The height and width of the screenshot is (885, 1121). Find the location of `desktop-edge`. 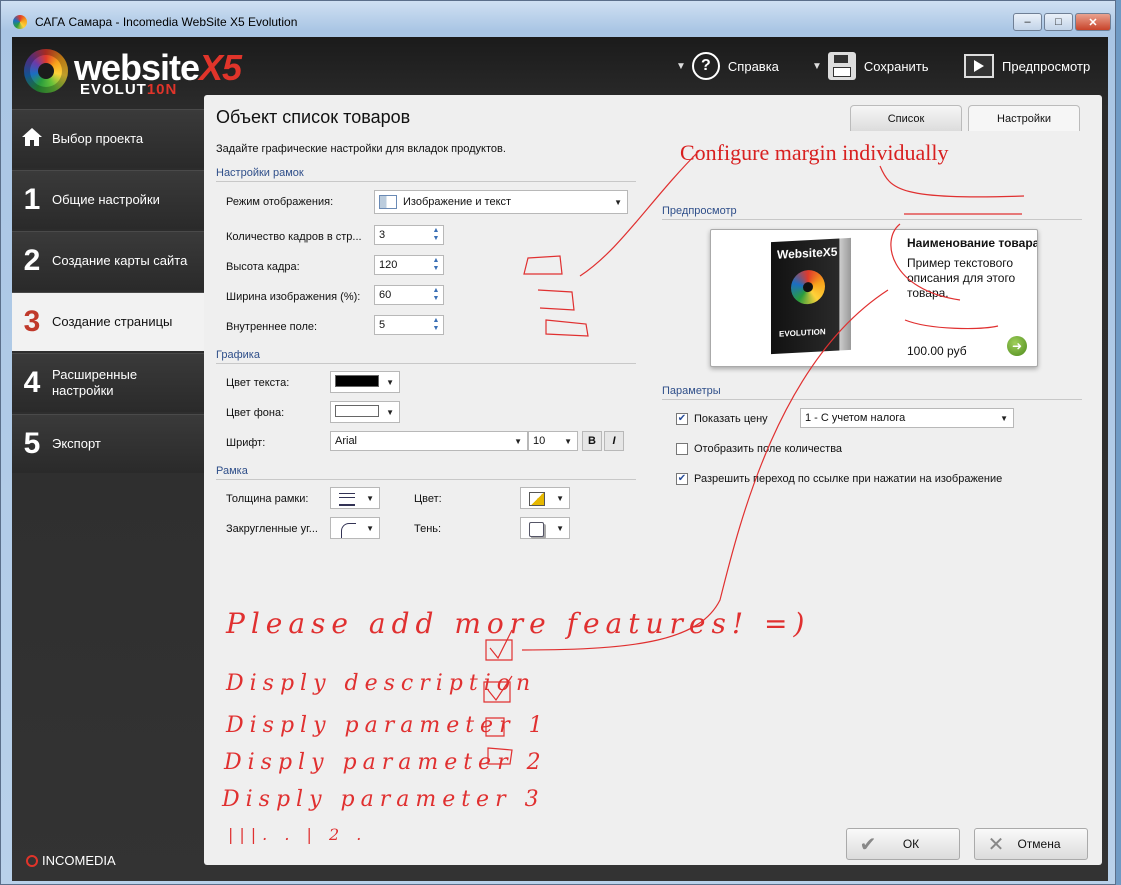

desktop-edge is located at coordinates (1118, 442).